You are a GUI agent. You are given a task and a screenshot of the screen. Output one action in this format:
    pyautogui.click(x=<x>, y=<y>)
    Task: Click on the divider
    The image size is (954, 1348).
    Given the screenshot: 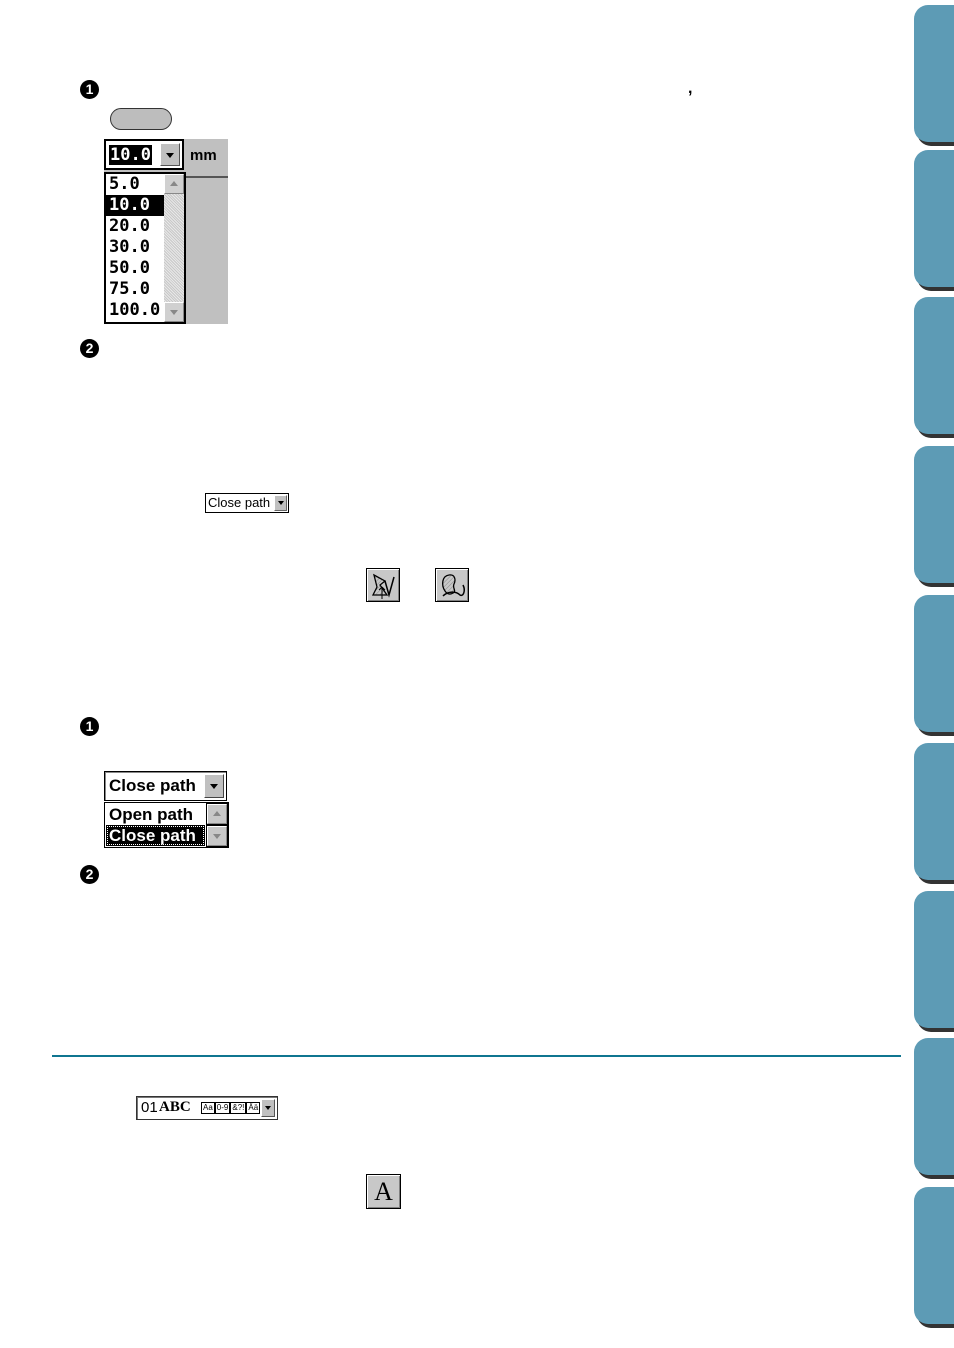 What is the action you would take?
    pyautogui.click(x=207, y=177)
    